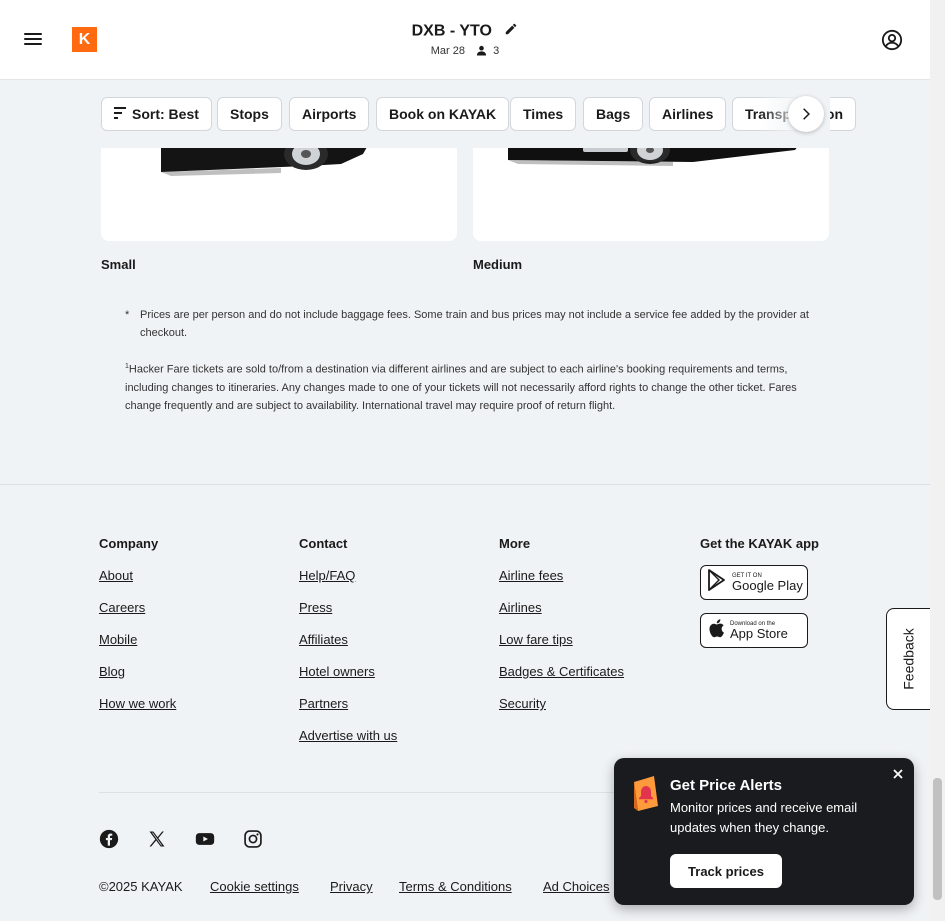  Describe the element at coordinates (613, 114) in the screenshot. I see `bags-chip: Bags` at that location.